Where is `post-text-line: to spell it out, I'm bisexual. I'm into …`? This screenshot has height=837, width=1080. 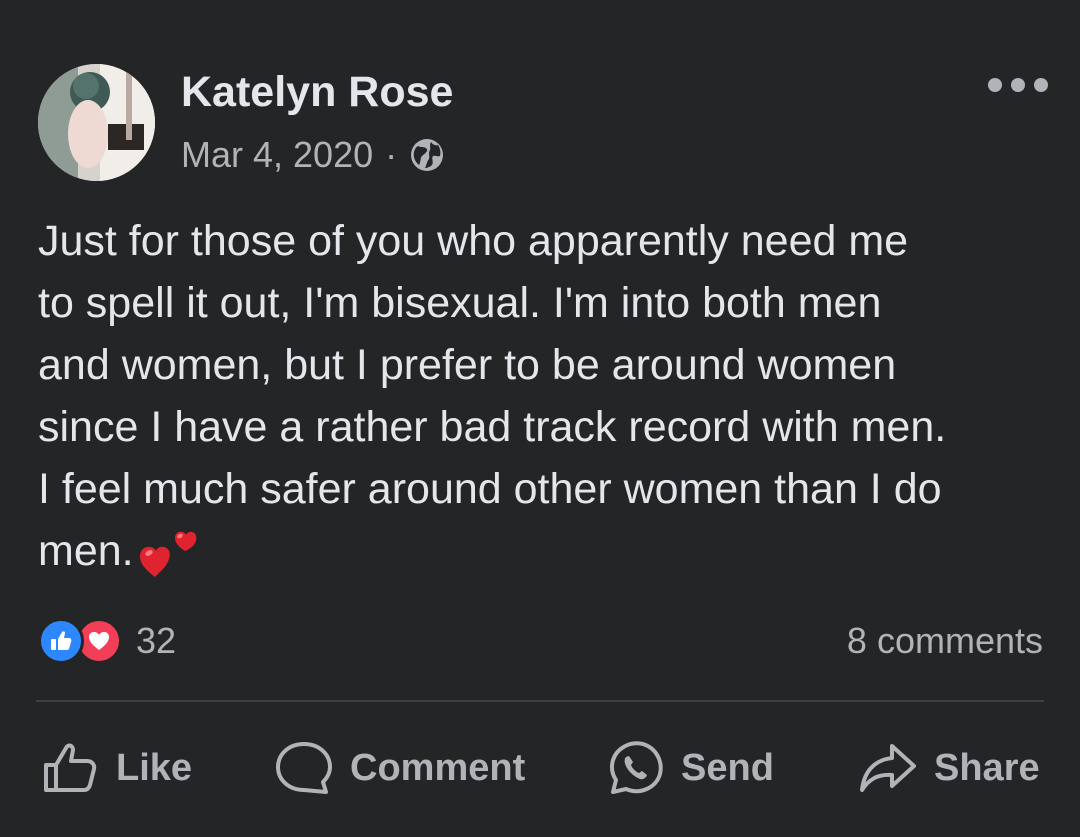
post-text-line: to spell it out, I'm bisexual. I'm into … is located at coordinates (460, 303).